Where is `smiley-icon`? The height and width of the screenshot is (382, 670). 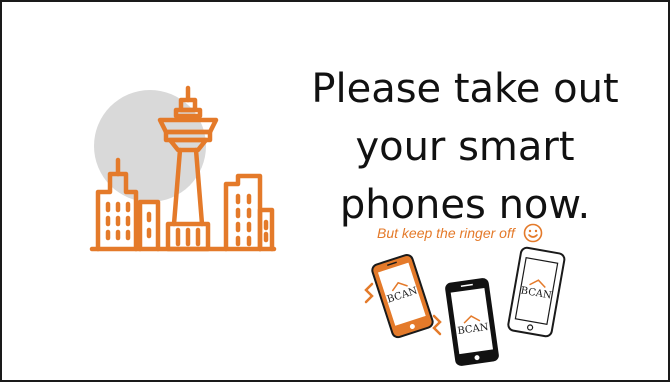
smiley-icon is located at coordinates (533, 233).